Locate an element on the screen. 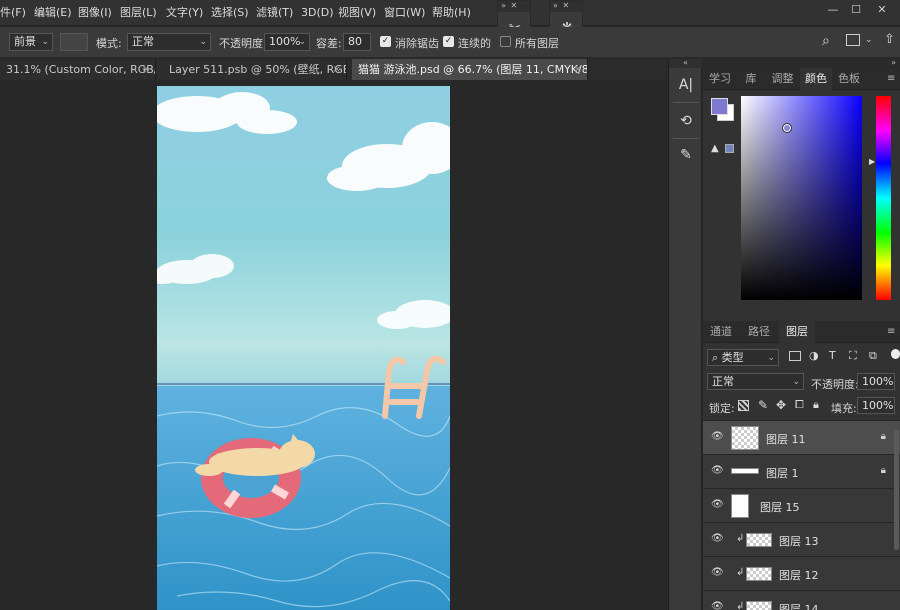  layer-opacity-input: 100% is located at coordinates (876, 381).